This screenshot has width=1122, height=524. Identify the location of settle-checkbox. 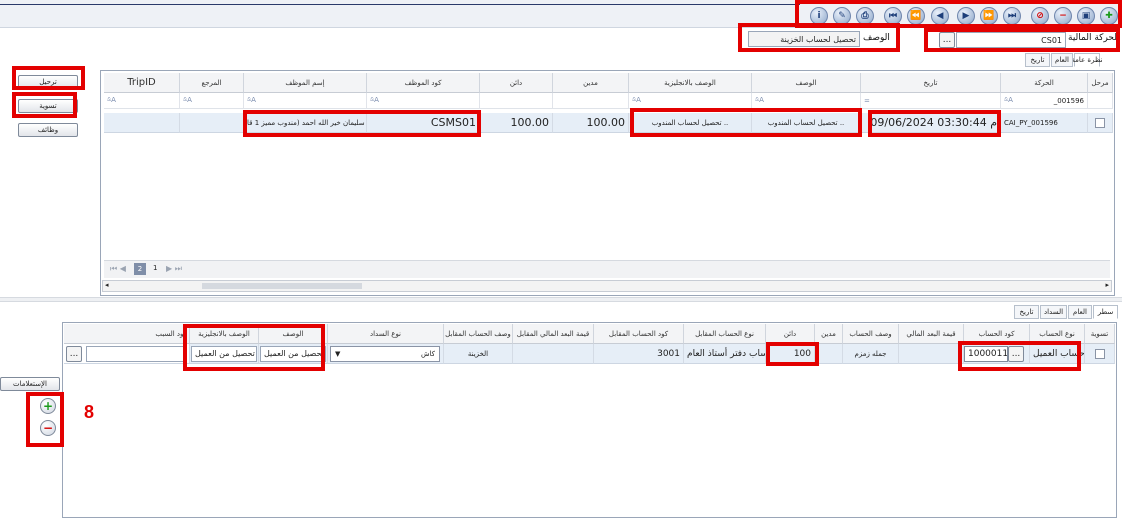
(1099, 353).